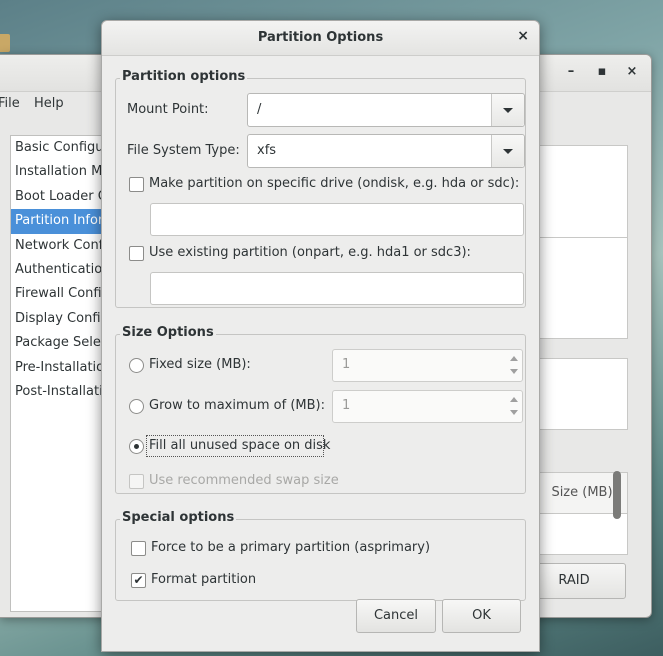 Image resolution: width=663 pixels, height=656 pixels. What do you see at coordinates (10, 103) in the screenshot?
I see `menu-file: File` at bounding box center [10, 103].